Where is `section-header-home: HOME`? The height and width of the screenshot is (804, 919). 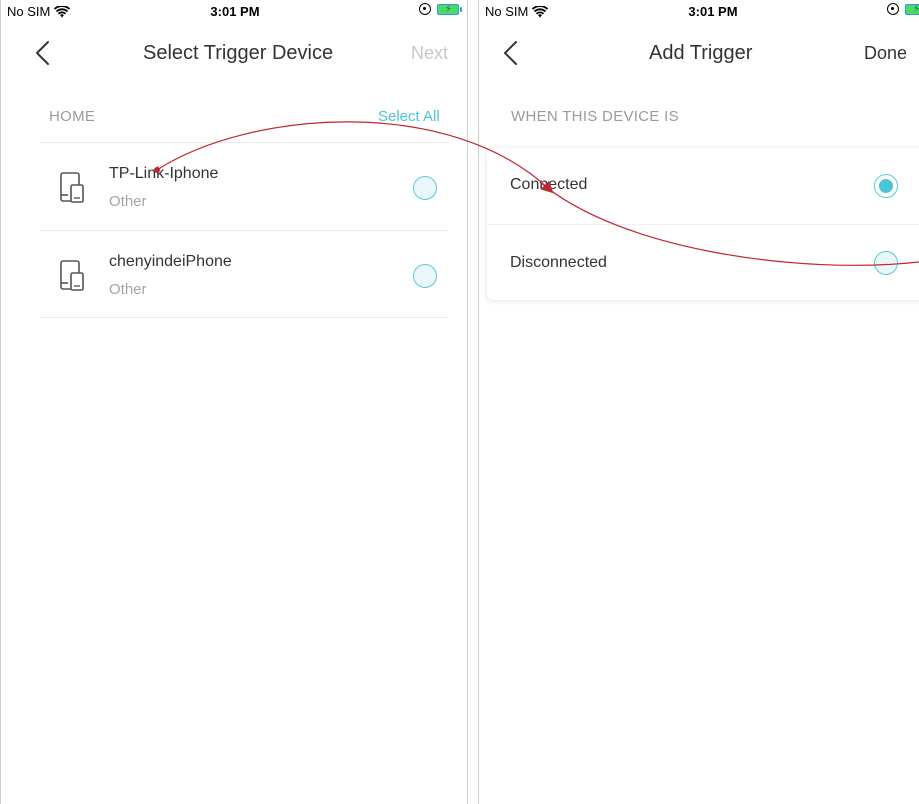 section-header-home: HOME is located at coordinates (72, 116).